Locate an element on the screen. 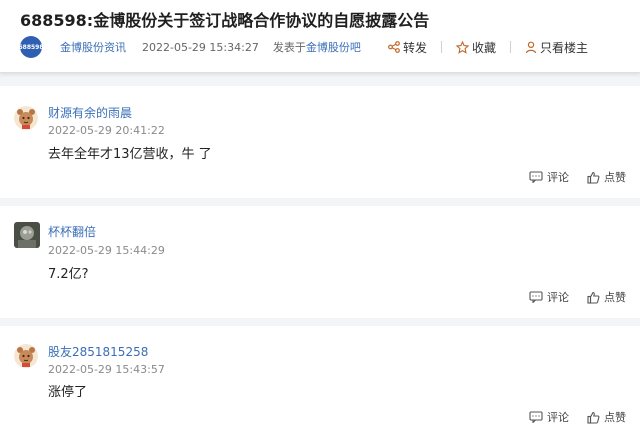  star-icon is located at coordinates (462, 47).